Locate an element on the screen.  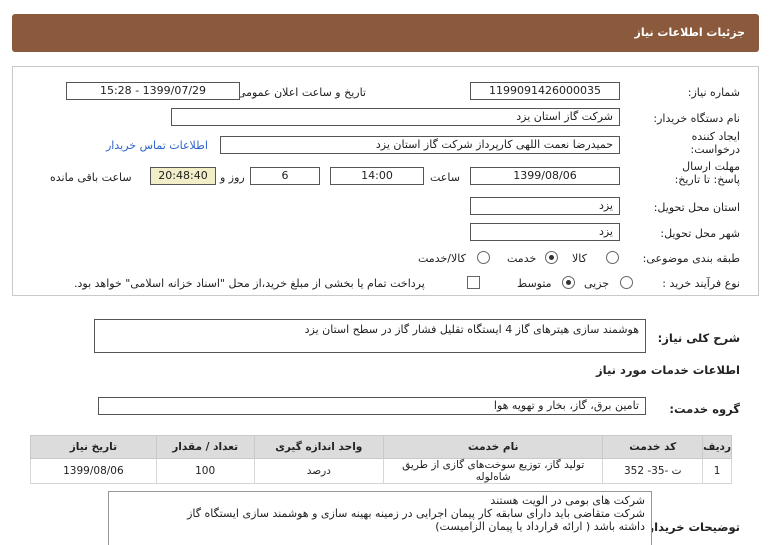
category-radio-service is located at coordinates (551, 257).